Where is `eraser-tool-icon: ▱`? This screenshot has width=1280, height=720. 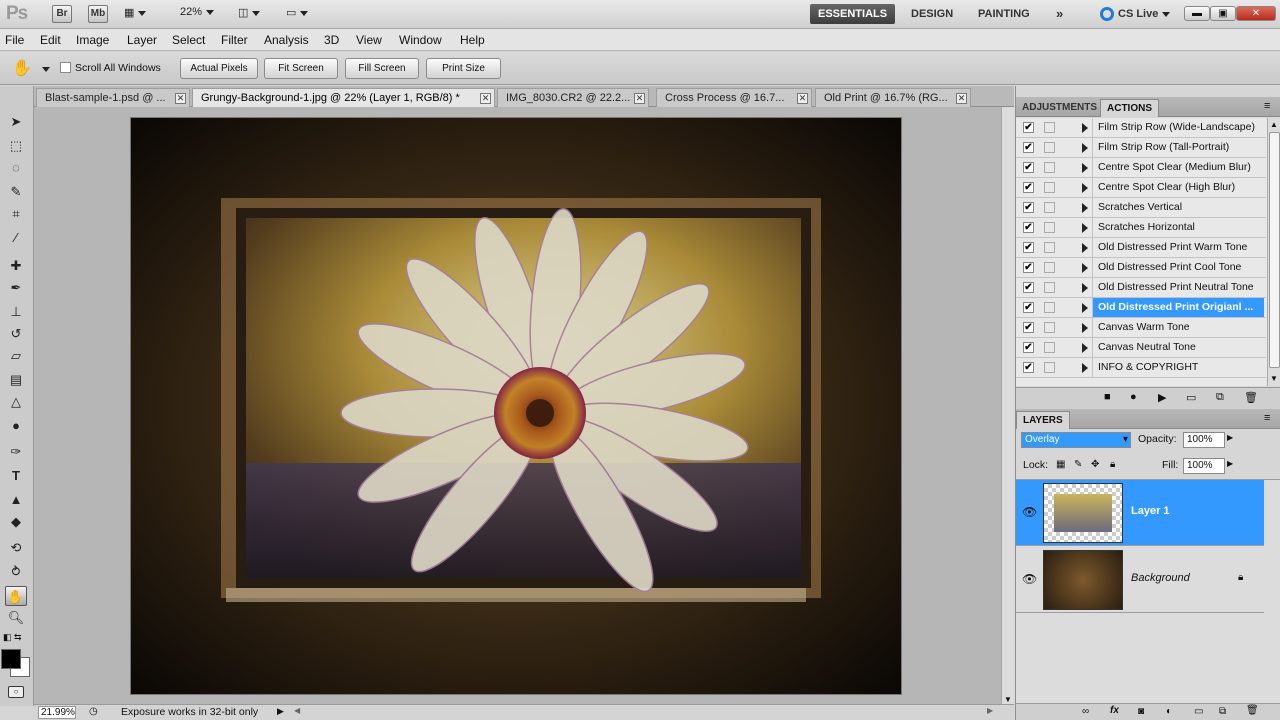
eraser-tool-icon: ▱ is located at coordinates (16, 356).